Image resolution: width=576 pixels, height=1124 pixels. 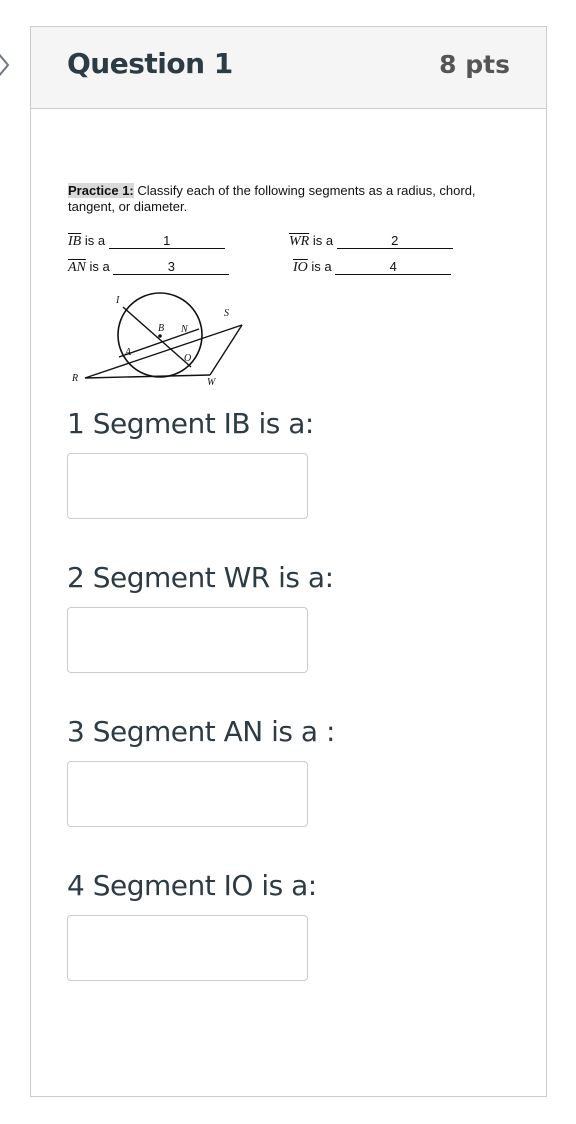 What do you see at coordinates (7, 65) in the screenshot?
I see `expand-chevron-icon` at bounding box center [7, 65].